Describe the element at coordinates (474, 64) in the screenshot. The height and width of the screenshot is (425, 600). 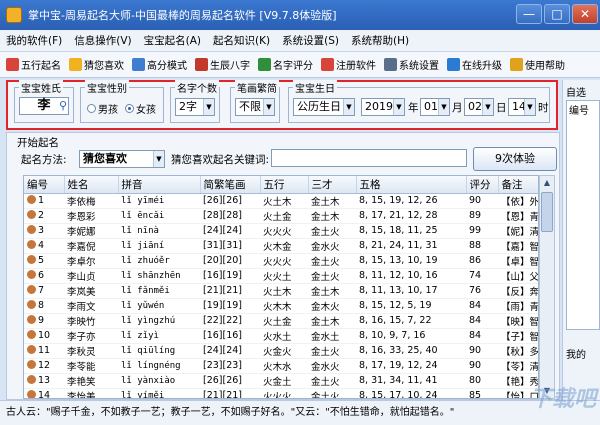
I see `toolbar-button-8: 在线升级` at that location.